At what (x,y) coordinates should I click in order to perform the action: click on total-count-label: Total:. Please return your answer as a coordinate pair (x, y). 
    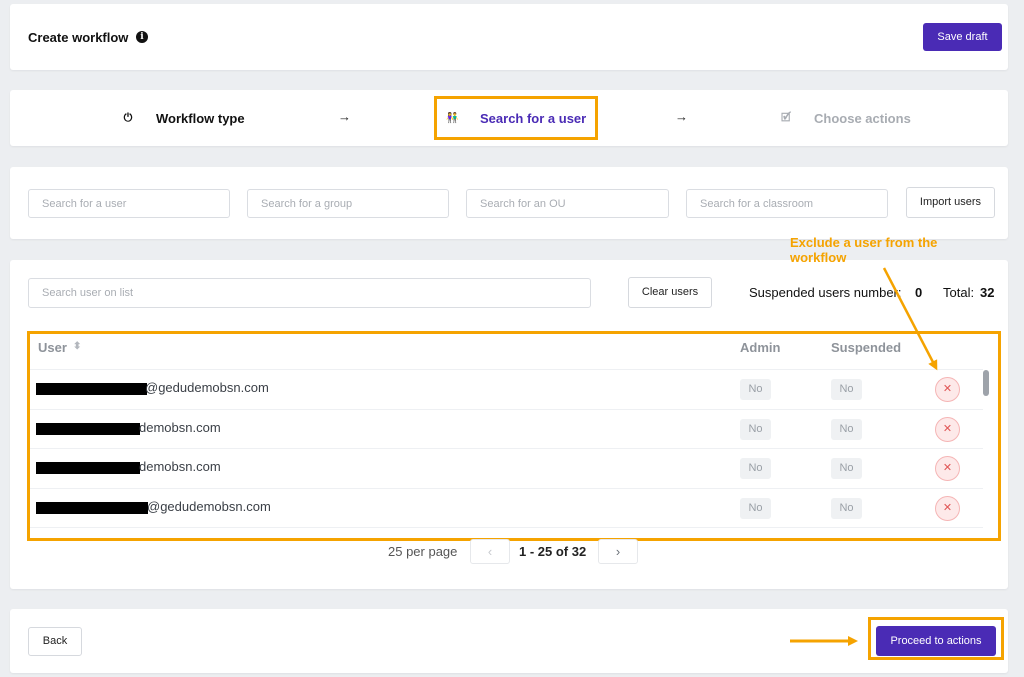
    Looking at the image, I should click on (959, 292).